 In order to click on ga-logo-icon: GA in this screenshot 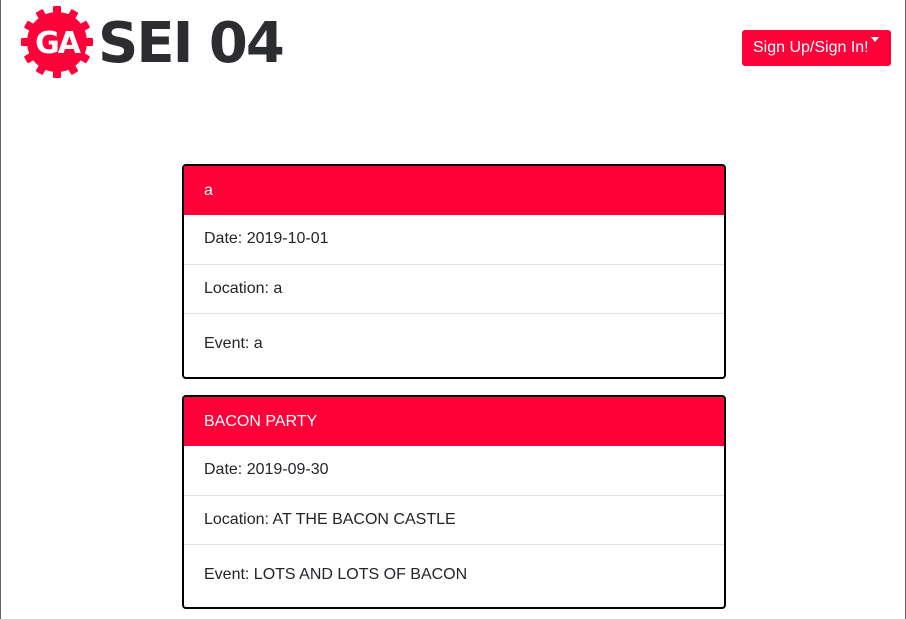, I will do `click(57, 42)`.